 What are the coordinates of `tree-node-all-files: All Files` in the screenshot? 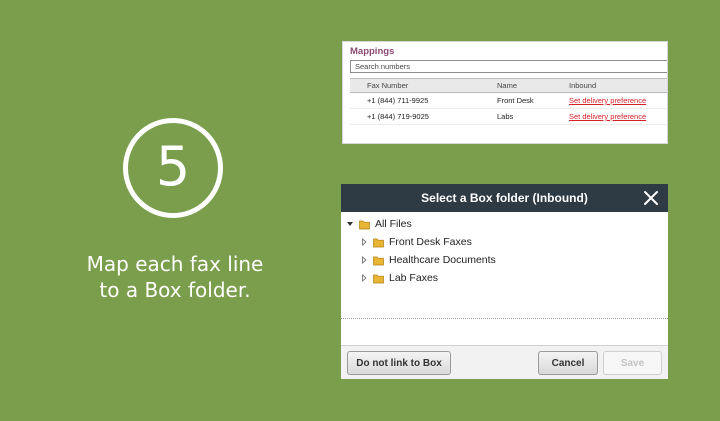 It's located at (379, 224).